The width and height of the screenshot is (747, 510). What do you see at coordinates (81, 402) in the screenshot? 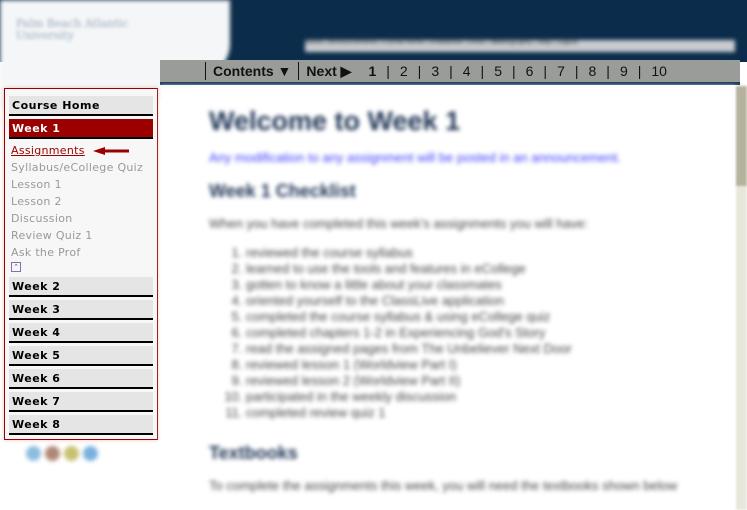
I see `week-7-section: Week 7` at bounding box center [81, 402].